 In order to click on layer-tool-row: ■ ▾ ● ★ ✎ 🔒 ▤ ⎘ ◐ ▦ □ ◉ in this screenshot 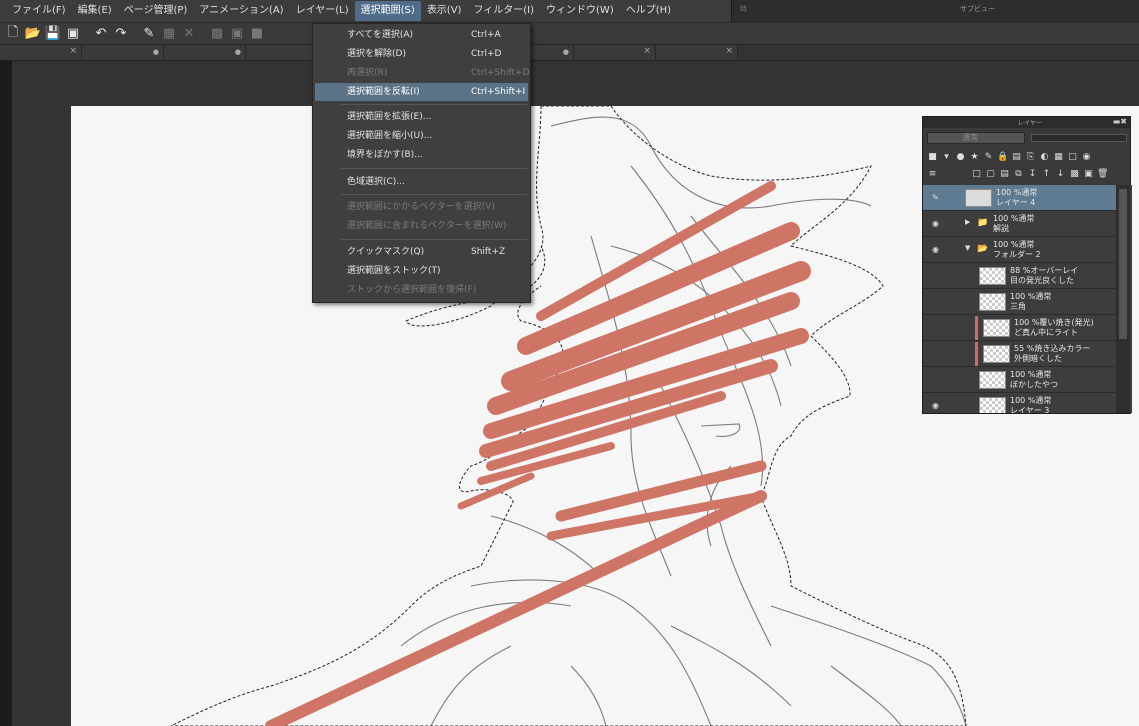, I will do `click(1027, 157)`.